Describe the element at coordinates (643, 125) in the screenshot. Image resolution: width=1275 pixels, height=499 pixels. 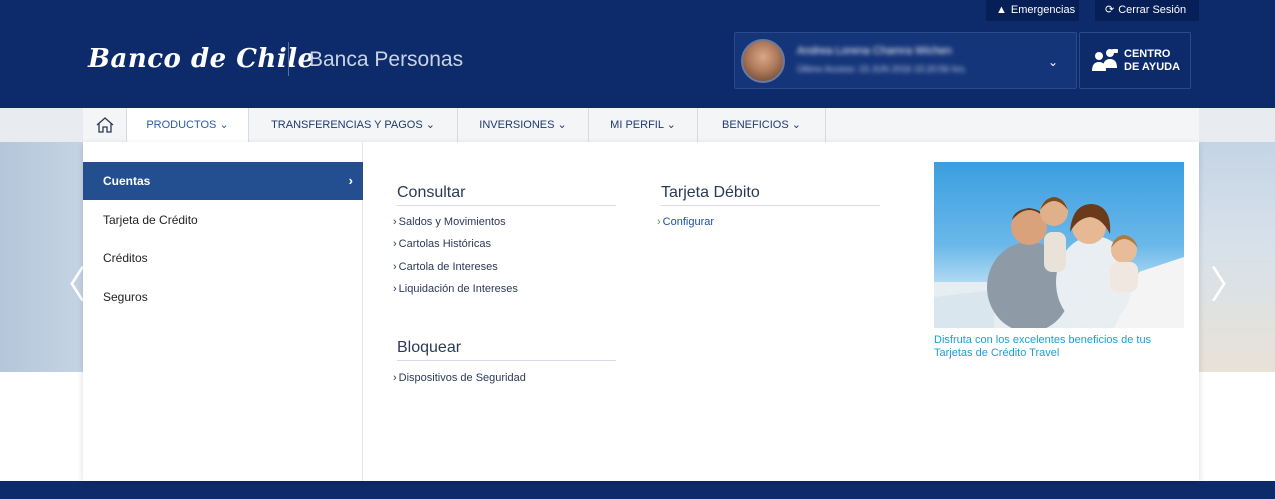
I see `nav-mi-perfil: MI PERFIL ⌄` at that location.